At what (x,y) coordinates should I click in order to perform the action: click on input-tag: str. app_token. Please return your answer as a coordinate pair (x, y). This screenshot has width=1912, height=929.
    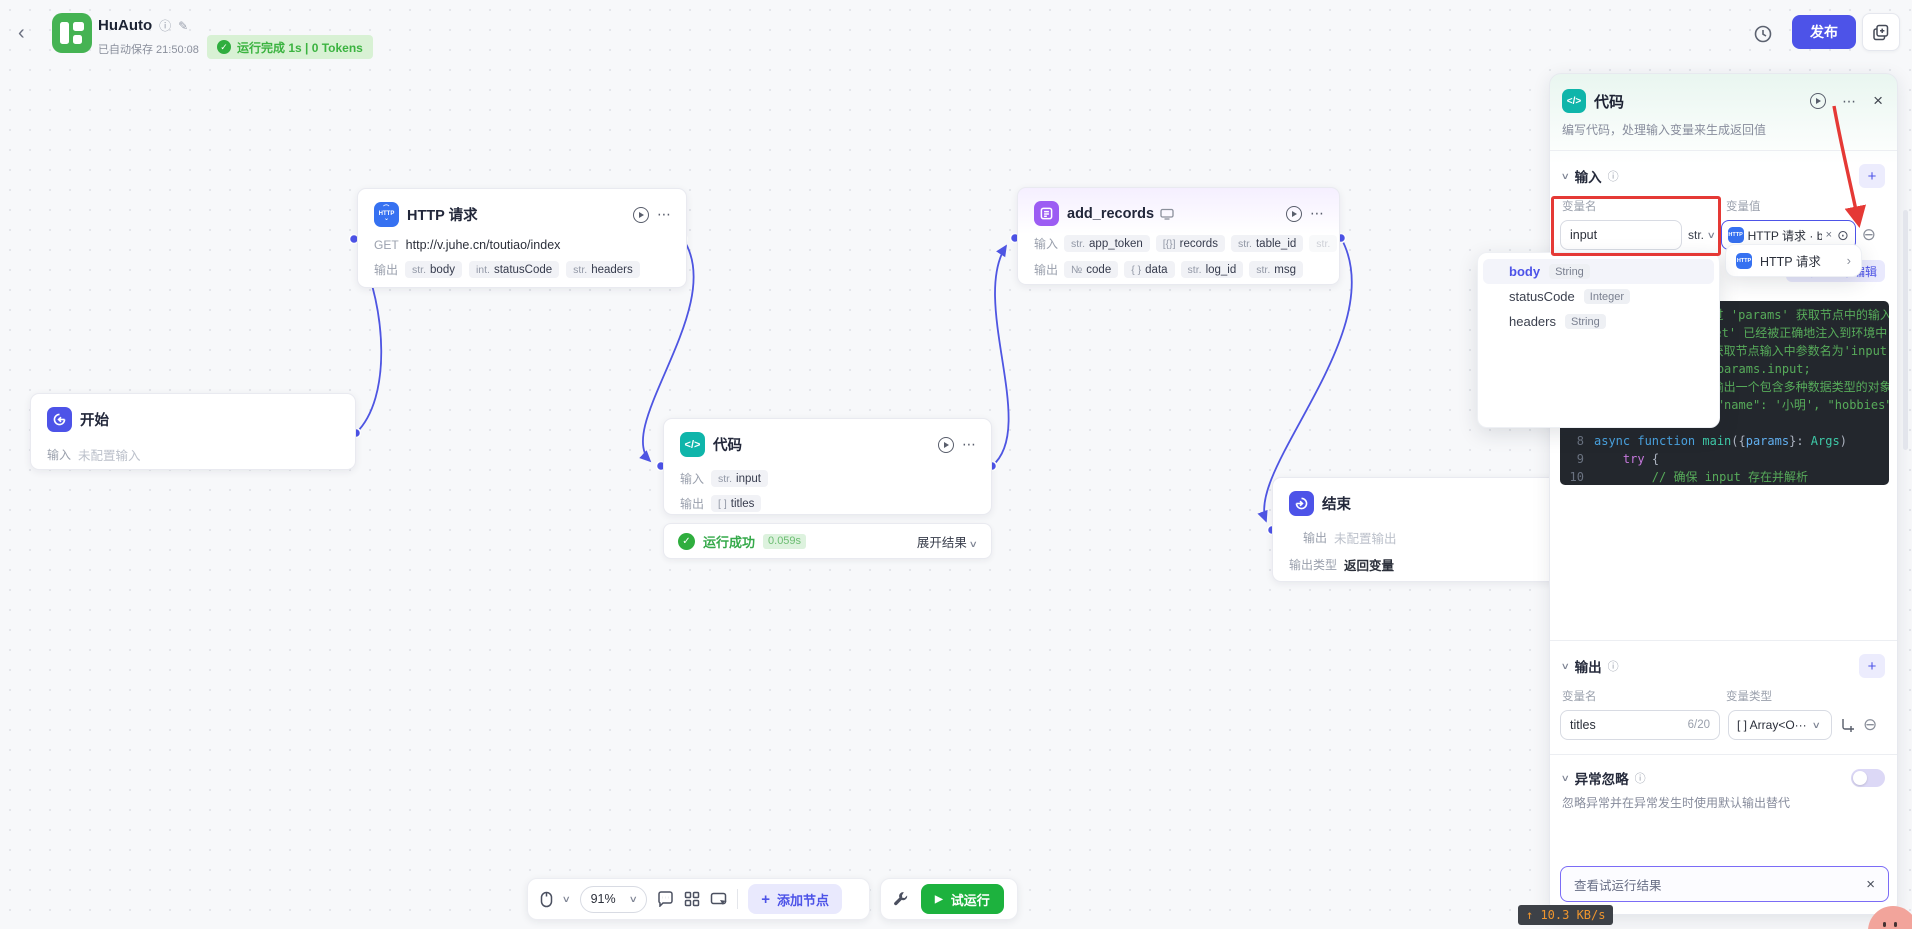
    Looking at the image, I should click on (1107, 243).